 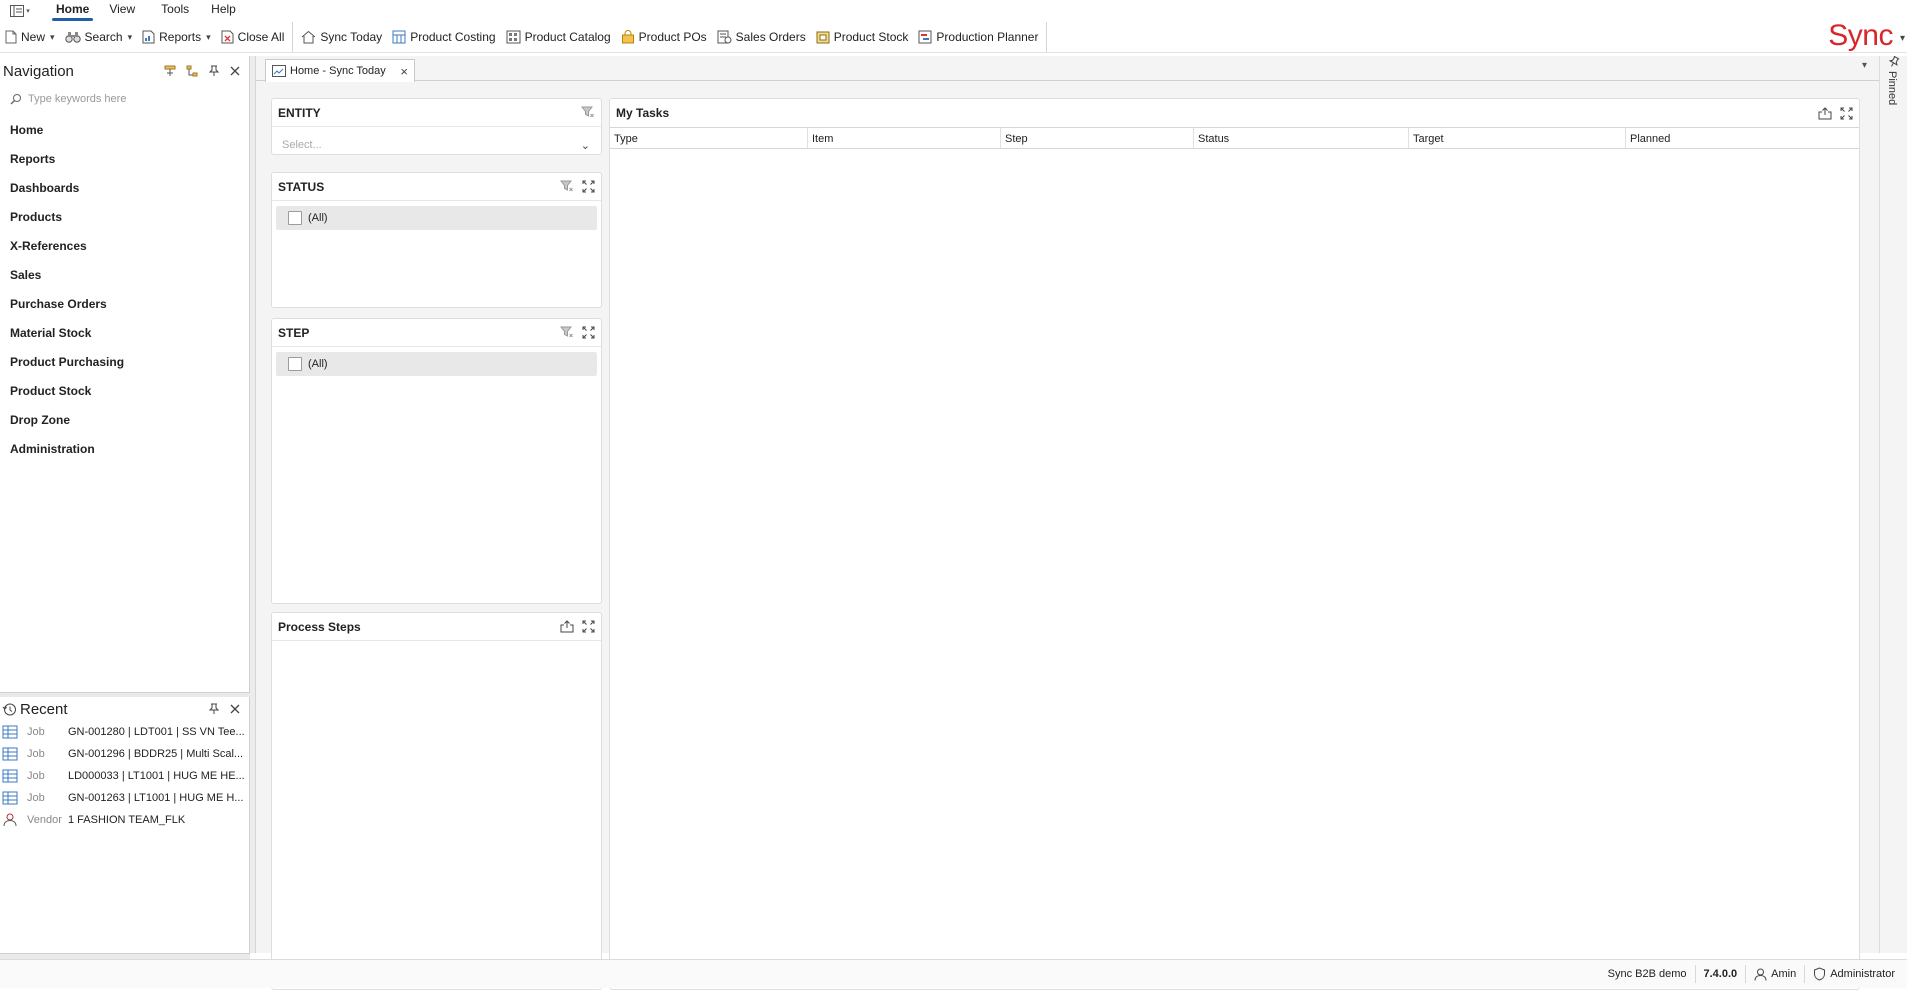 What do you see at coordinates (436, 126) in the screenshot?
I see `entity-filter-card: ENTITY Select... ⌄` at bounding box center [436, 126].